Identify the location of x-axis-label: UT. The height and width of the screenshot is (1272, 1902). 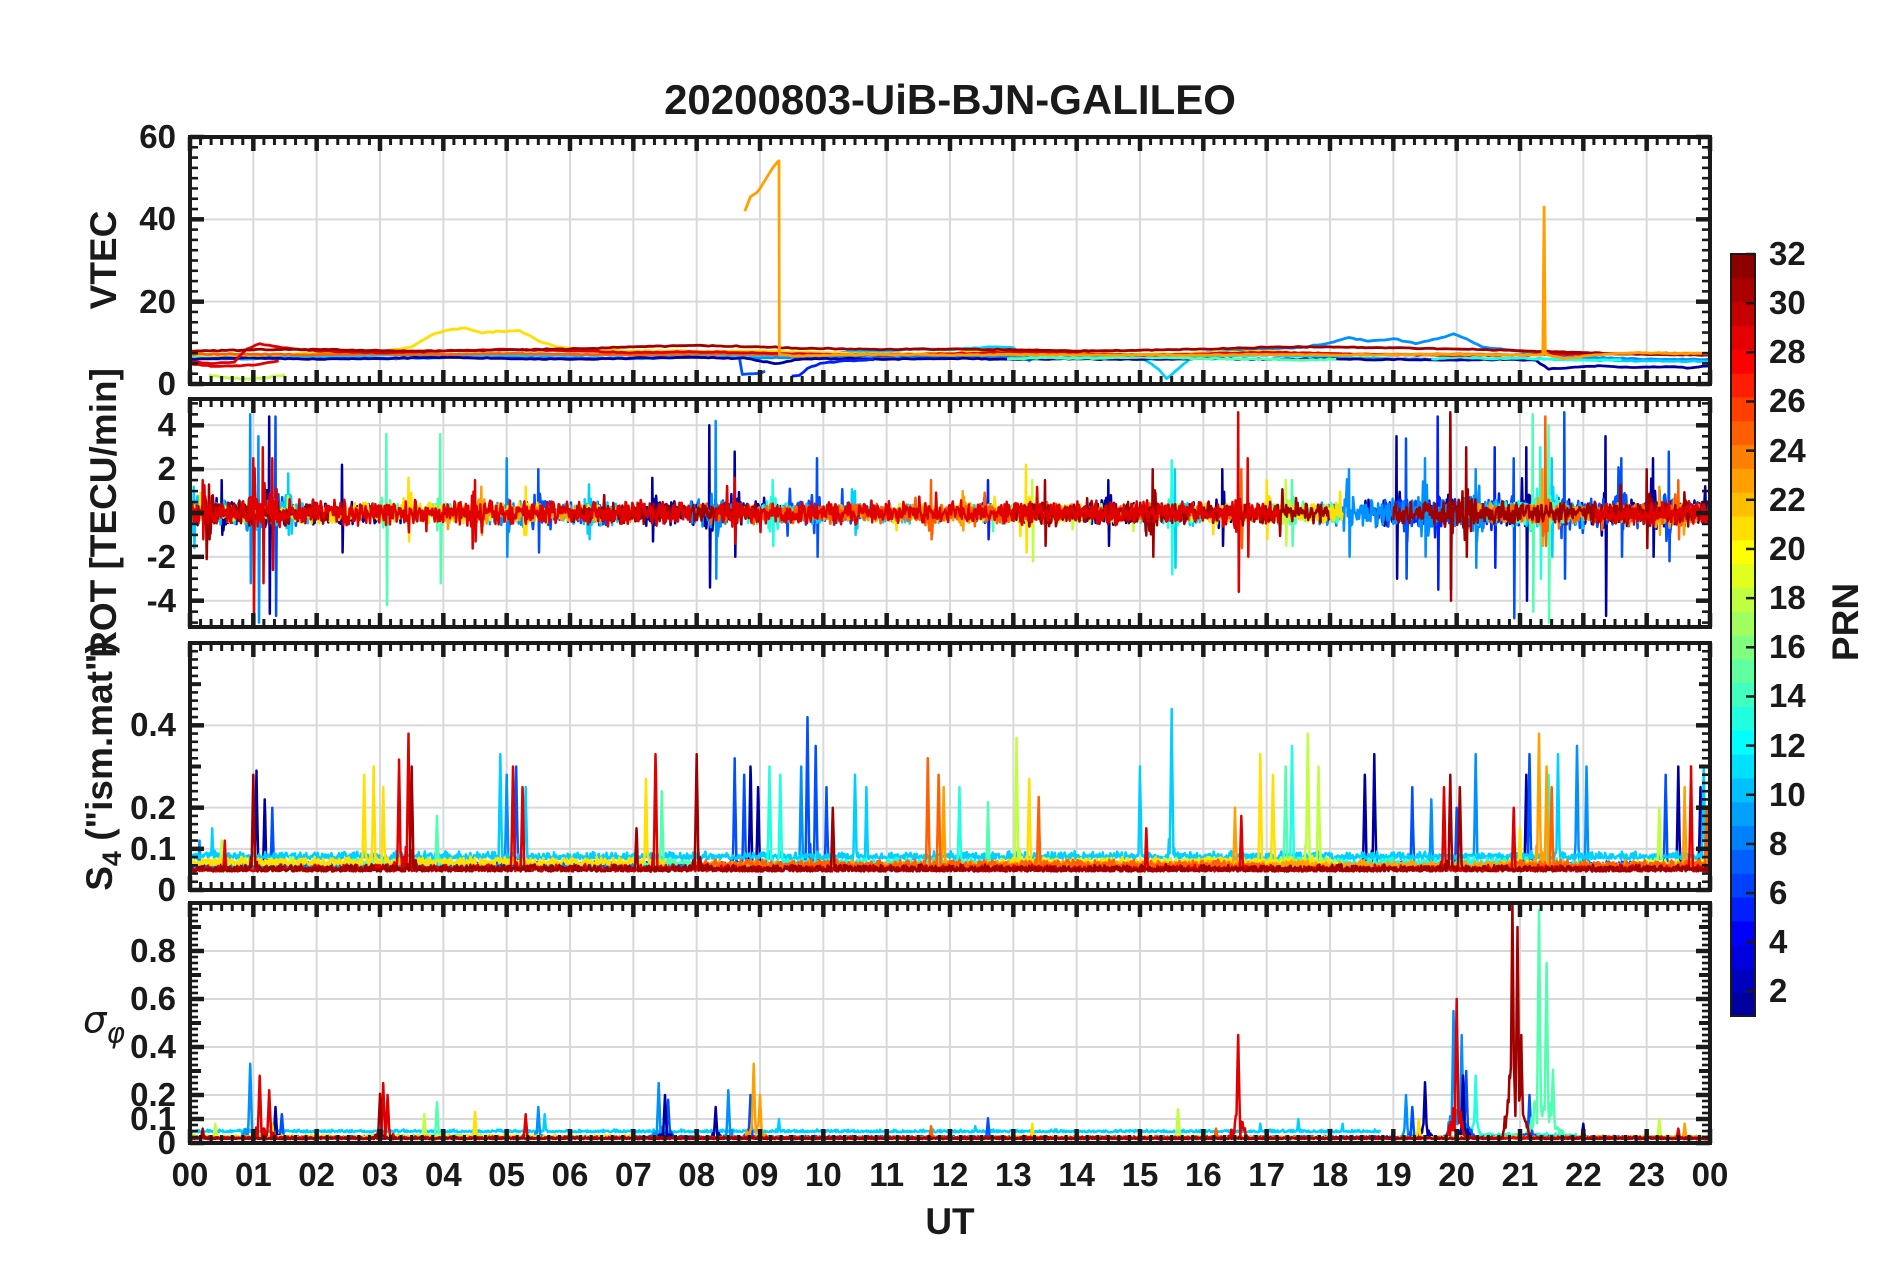
(950, 1221).